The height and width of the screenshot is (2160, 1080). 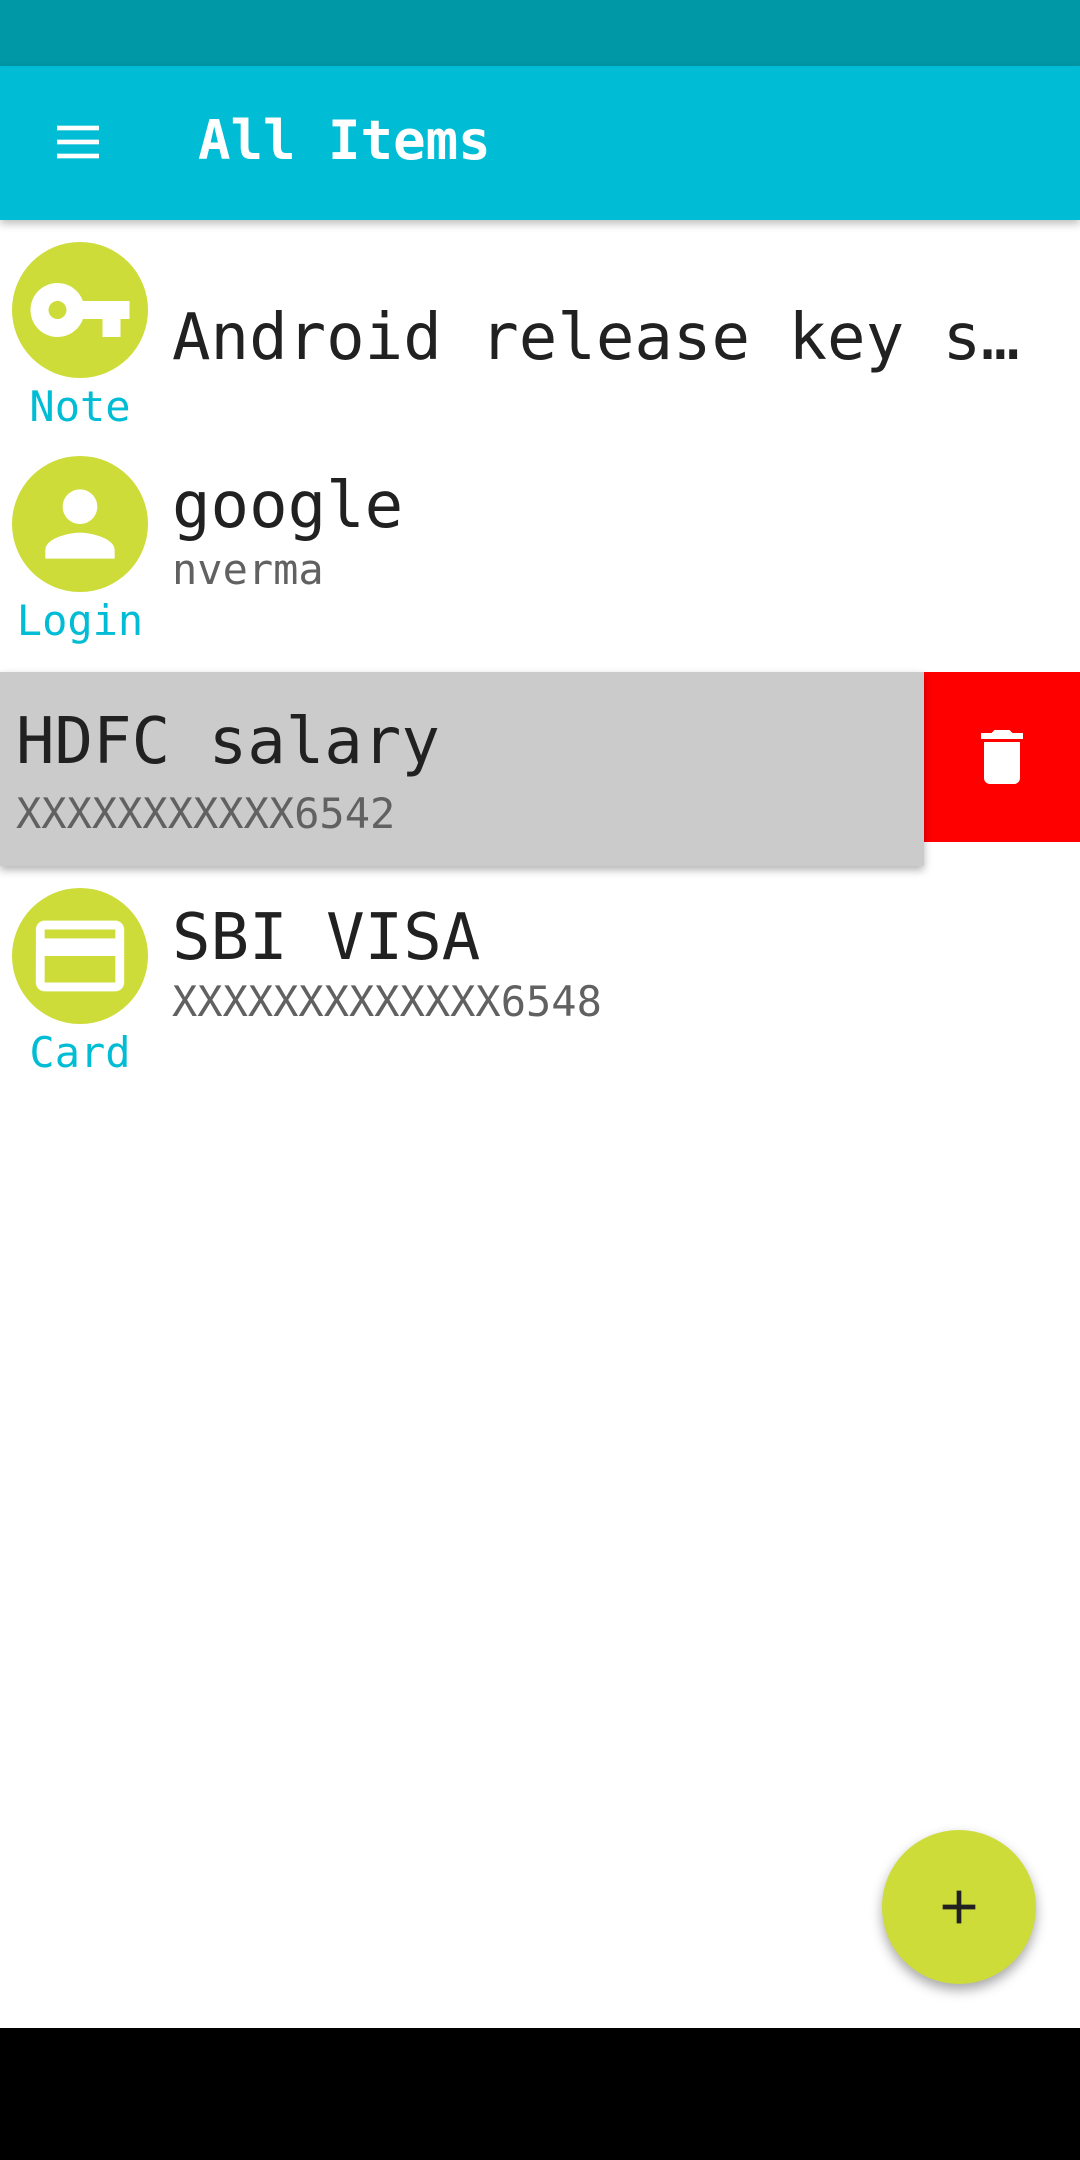 I want to click on item-title: HDFC salary, so click(x=228, y=742).